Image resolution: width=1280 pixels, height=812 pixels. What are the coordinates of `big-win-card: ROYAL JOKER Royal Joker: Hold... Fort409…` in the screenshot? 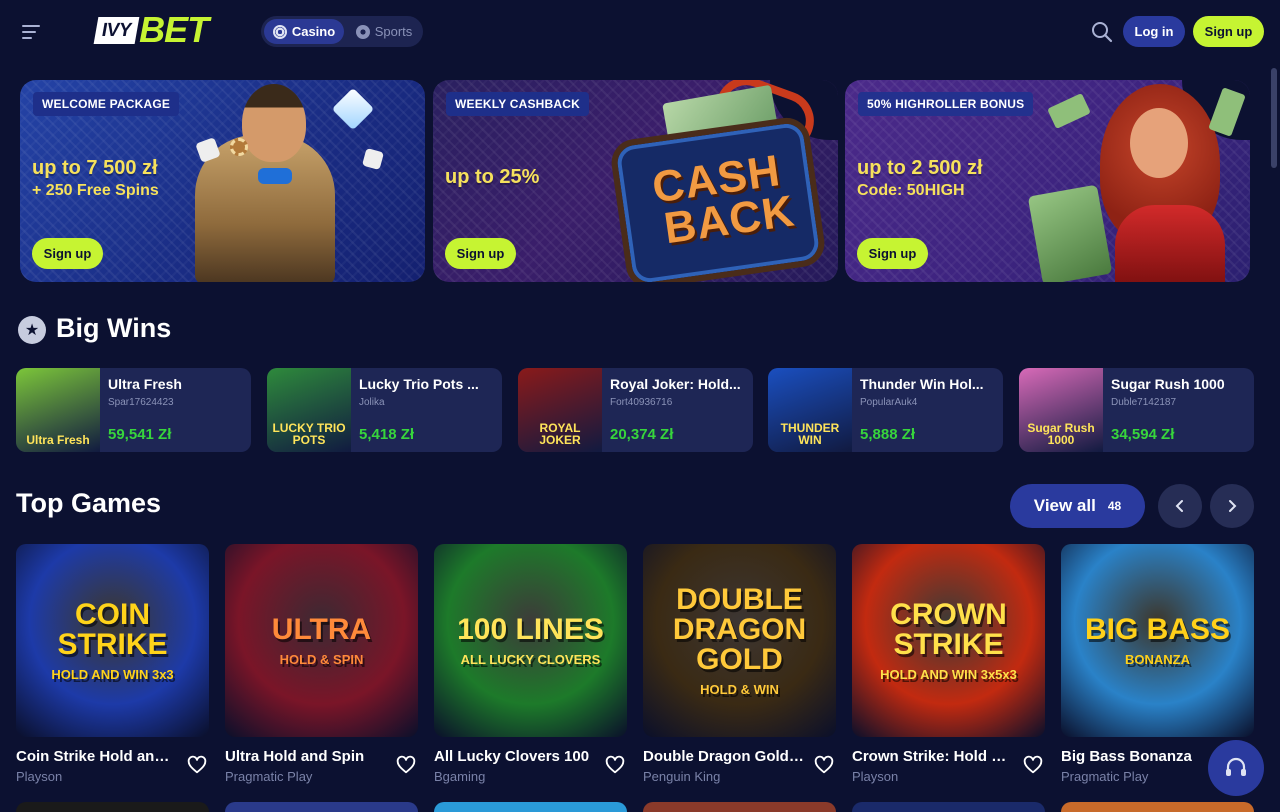 It's located at (635, 410).